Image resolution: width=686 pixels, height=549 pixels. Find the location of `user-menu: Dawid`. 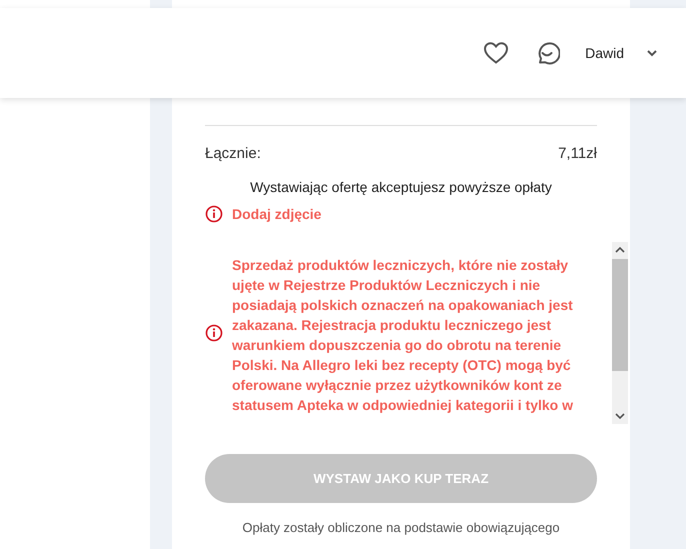

user-menu: Dawid is located at coordinates (604, 53).